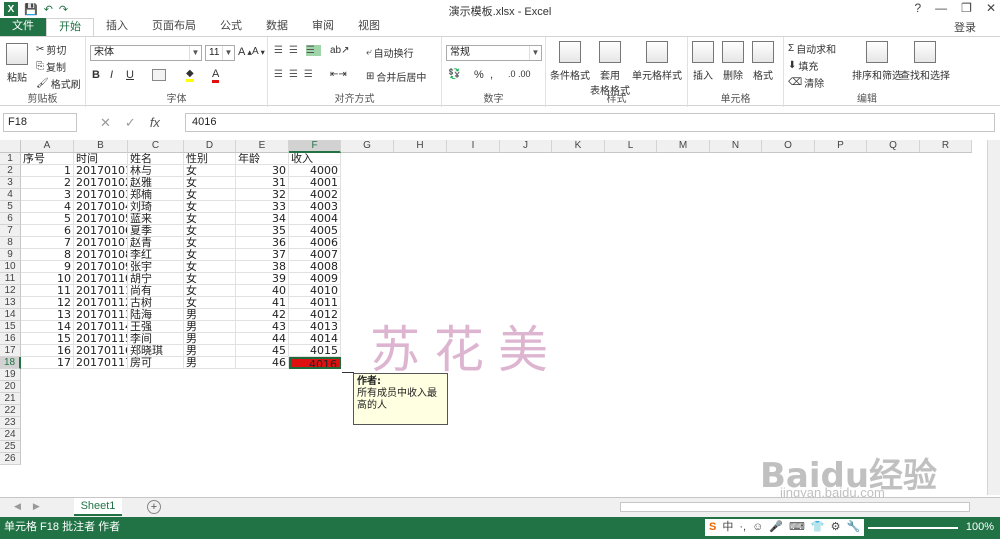  Describe the element at coordinates (101, 219) in the screenshot. I see `cell-b6: 20170105` at that location.